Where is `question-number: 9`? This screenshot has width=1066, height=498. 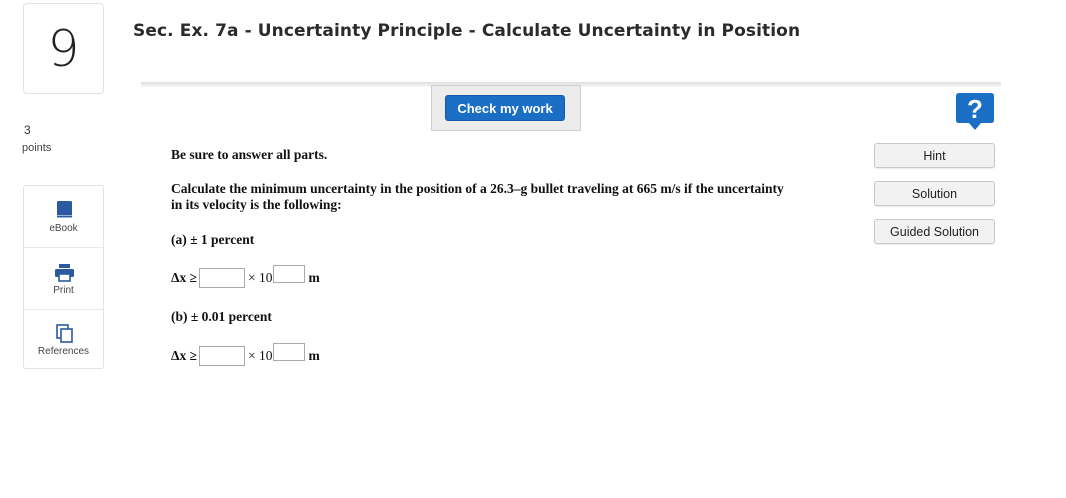
question-number: 9 is located at coordinates (63, 48).